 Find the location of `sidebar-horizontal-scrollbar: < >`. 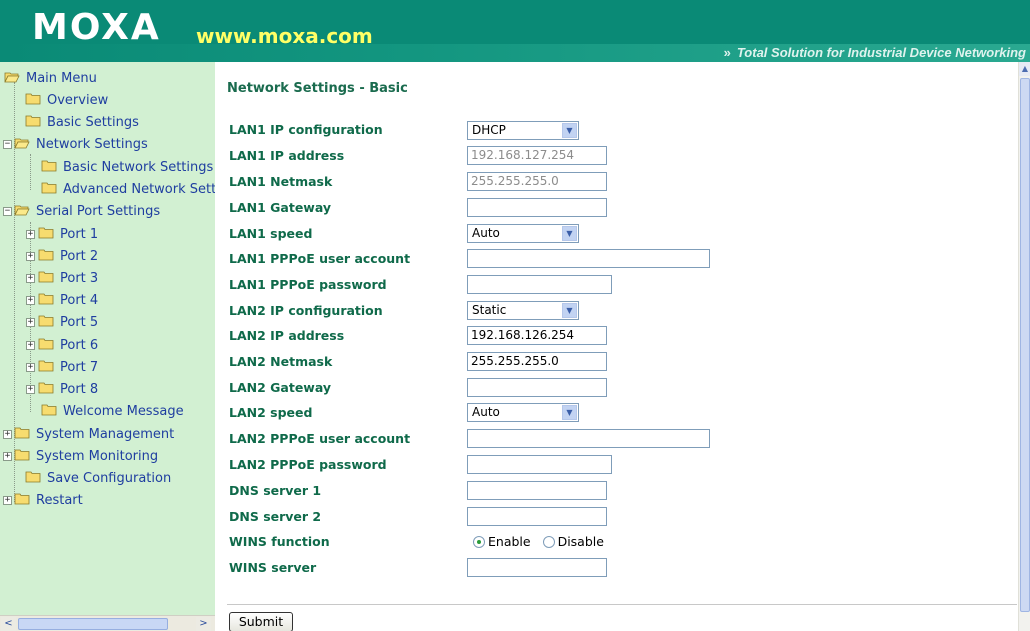

sidebar-horizontal-scrollbar: < > is located at coordinates (107, 623).